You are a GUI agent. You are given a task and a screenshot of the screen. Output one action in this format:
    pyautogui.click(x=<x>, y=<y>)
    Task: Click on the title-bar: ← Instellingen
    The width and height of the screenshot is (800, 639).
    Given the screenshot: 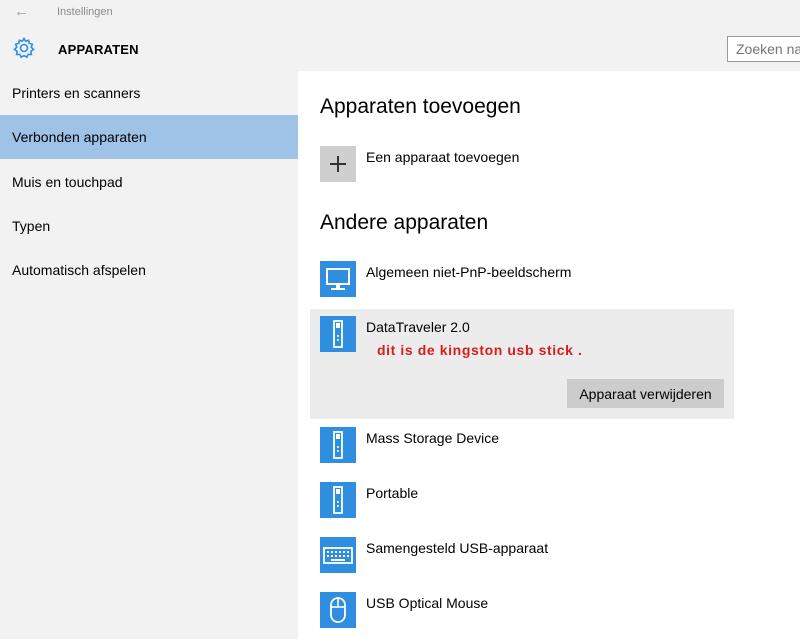 What is the action you would take?
    pyautogui.click(x=400, y=13)
    